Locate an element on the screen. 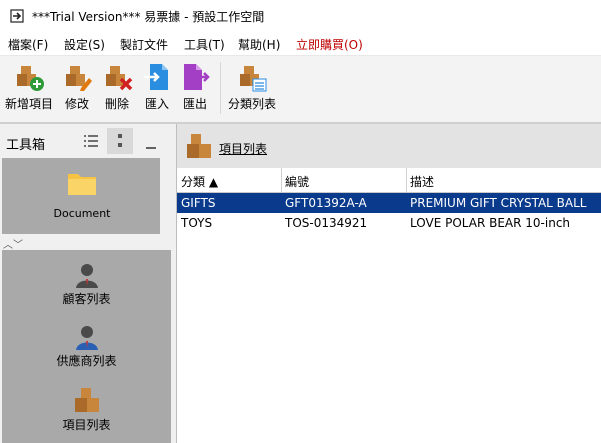 This screenshot has height=443, width=601. customer-icon is located at coordinates (86, 276).